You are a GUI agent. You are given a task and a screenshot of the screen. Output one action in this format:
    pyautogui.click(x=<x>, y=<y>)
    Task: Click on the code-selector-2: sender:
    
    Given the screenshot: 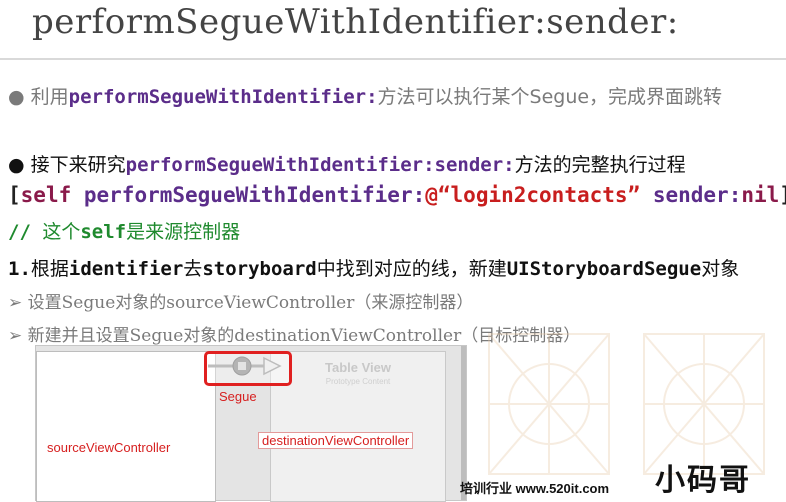 What is the action you would take?
    pyautogui.click(x=691, y=195)
    